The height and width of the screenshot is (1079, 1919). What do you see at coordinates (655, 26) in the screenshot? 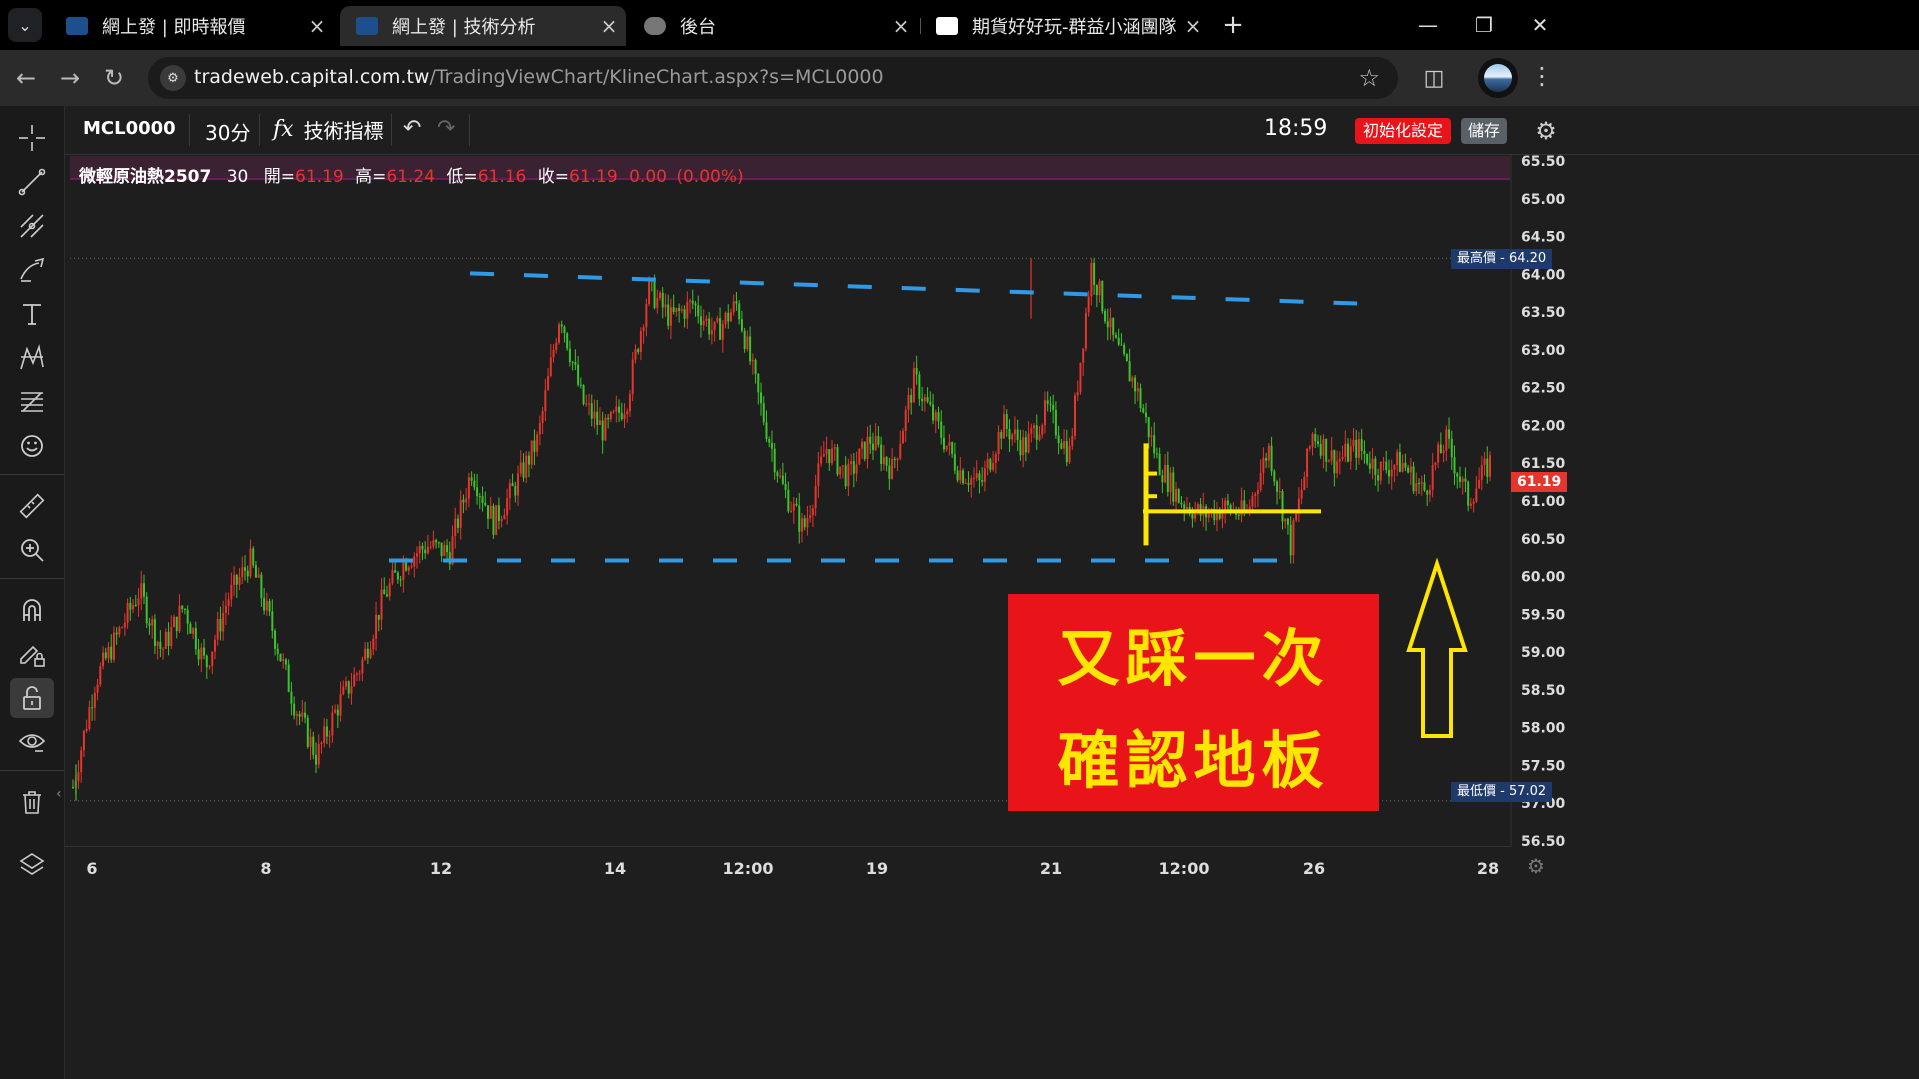
I see `globe-favicon-icon` at bounding box center [655, 26].